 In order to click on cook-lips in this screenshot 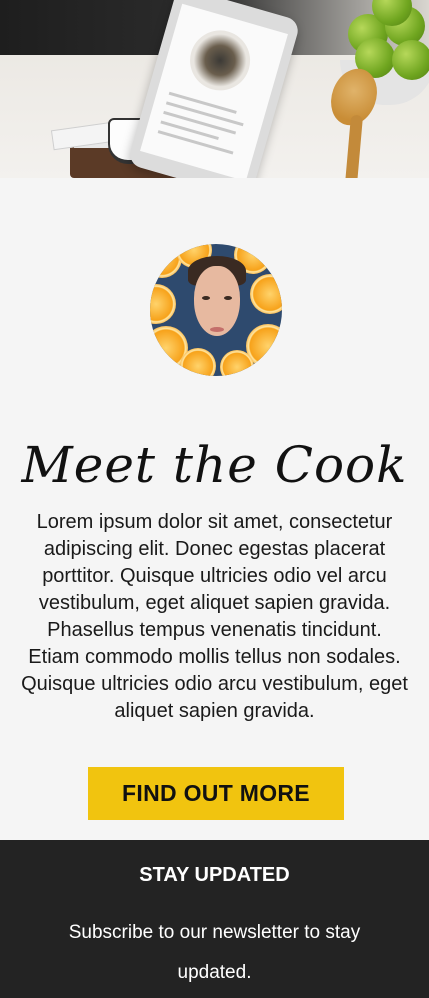, I will do `click(217, 329)`.